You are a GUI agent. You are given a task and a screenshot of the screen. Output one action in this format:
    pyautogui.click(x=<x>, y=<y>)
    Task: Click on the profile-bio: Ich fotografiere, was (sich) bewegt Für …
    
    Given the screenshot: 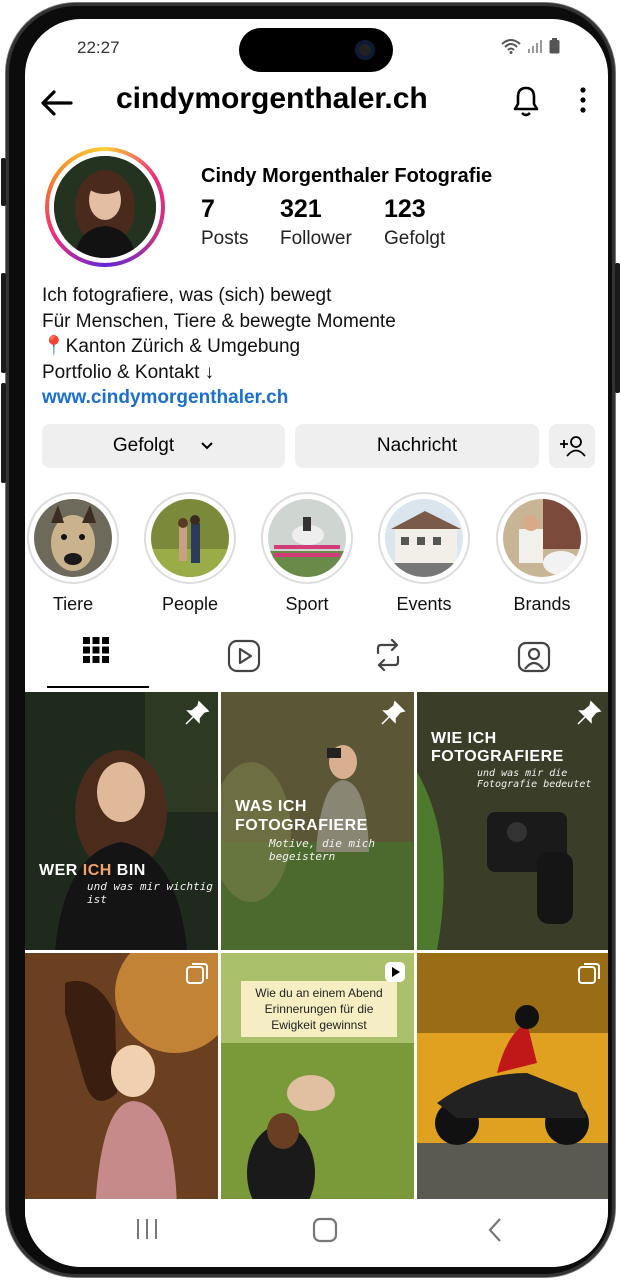 What is the action you would take?
    pyautogui.click(x=219, y=347)
    